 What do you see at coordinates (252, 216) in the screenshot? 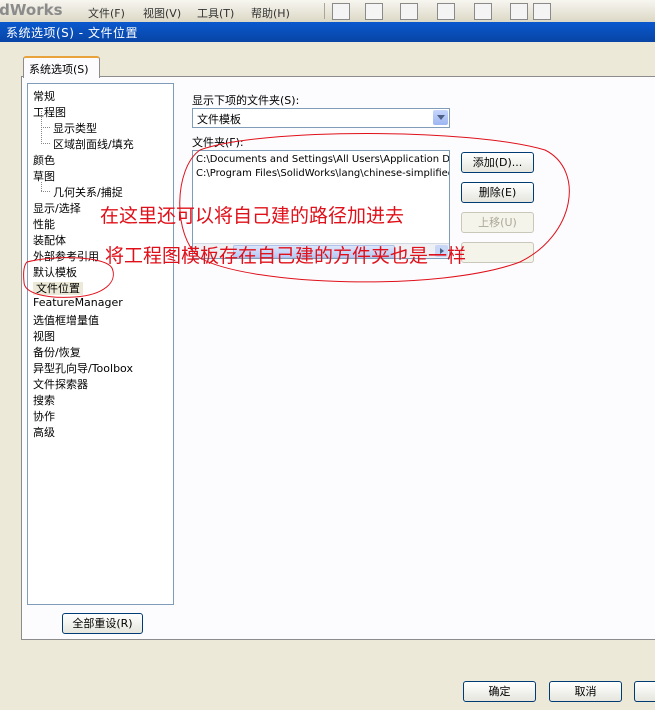
I see `annotation-text-line1: 在这里还可以将自己建的路径加进去` at bounding box center [252, 216].